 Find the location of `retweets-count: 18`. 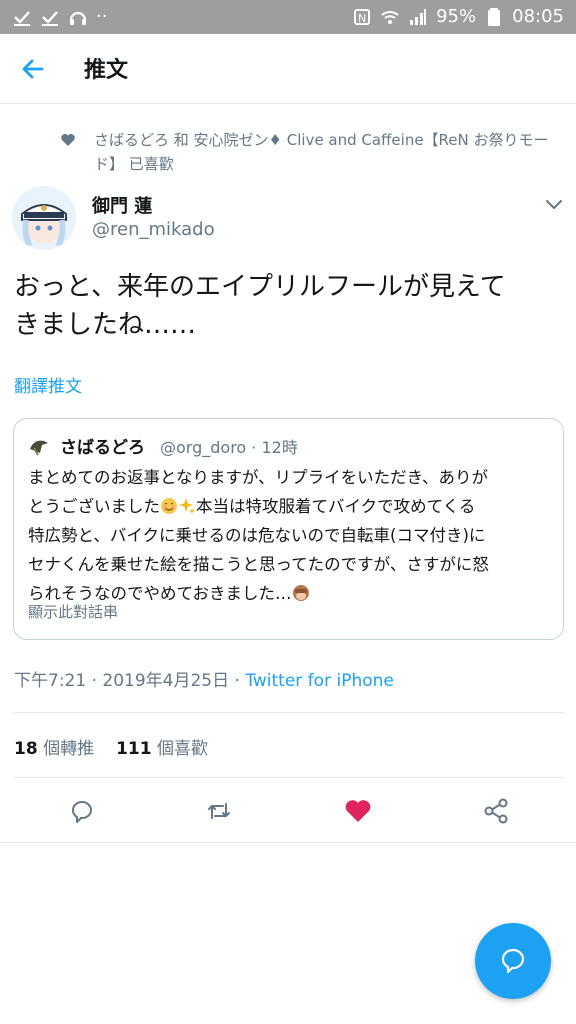

retweets-count: 18 is located at coordinates (26, 749).